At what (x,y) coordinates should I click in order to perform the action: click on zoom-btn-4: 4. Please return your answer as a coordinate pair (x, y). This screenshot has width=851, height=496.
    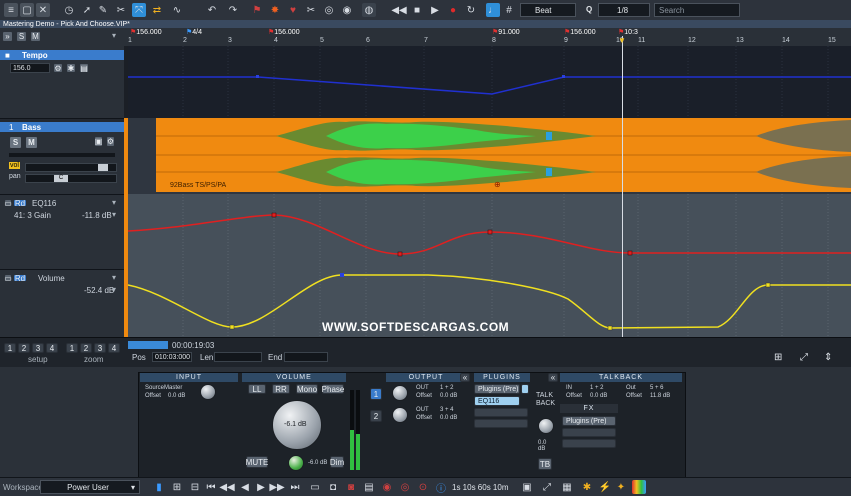
    Looking at the image, I should click on (114, 348).